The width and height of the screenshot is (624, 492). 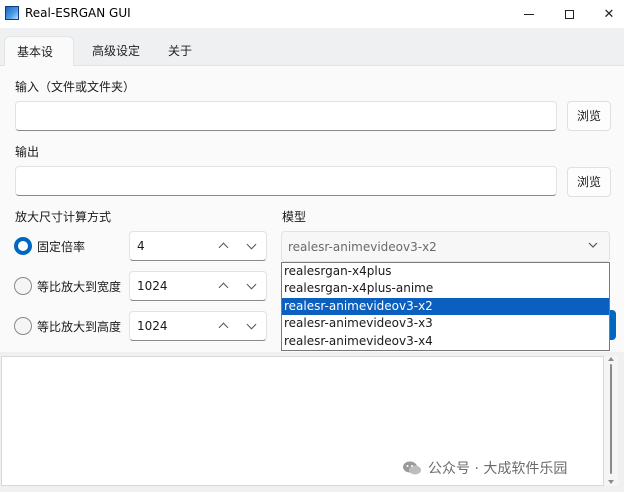 What do you see at coordinates (445, 323) in the screenshot?
I see `model-option: realesr-animevideov3-x3` at bounding box center [445, 323].